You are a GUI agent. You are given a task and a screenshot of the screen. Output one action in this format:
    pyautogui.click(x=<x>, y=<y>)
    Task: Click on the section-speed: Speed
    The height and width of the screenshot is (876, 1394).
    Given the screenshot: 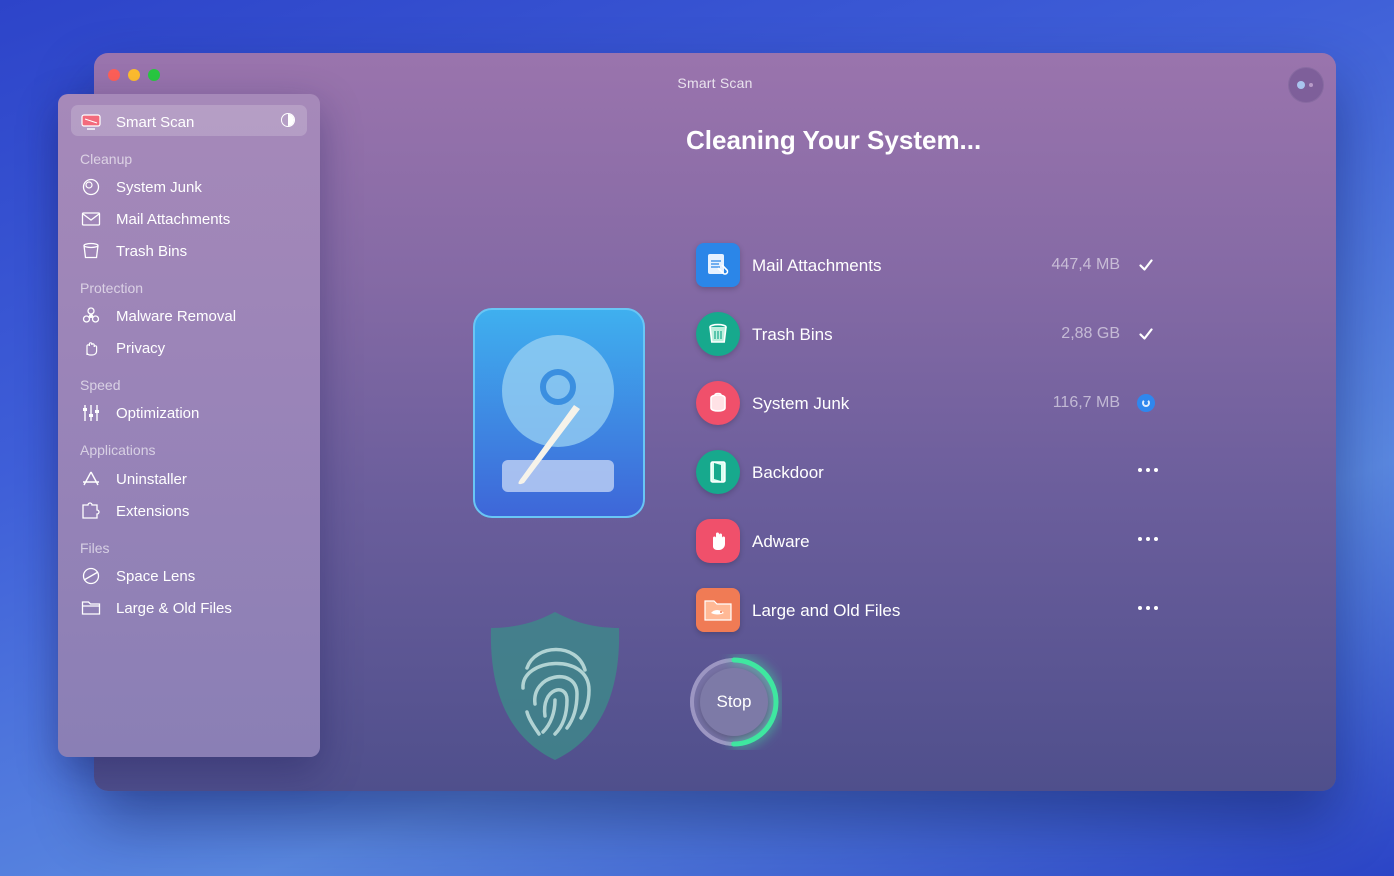 What is the action you would take?
    pyautogui.click(x=100, y=385)
    